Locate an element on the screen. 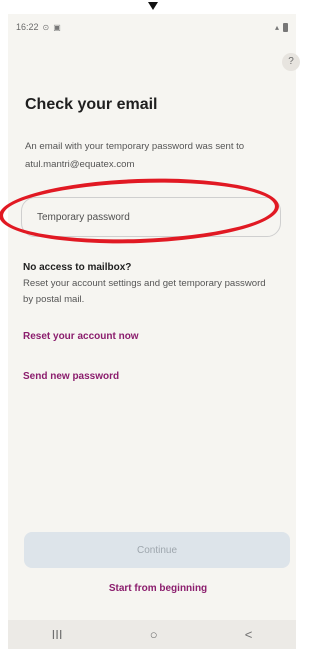 Image resolution: width=320 pixels, height=649 pixels. down-arrow-icon is located at coordinates (153, 6).